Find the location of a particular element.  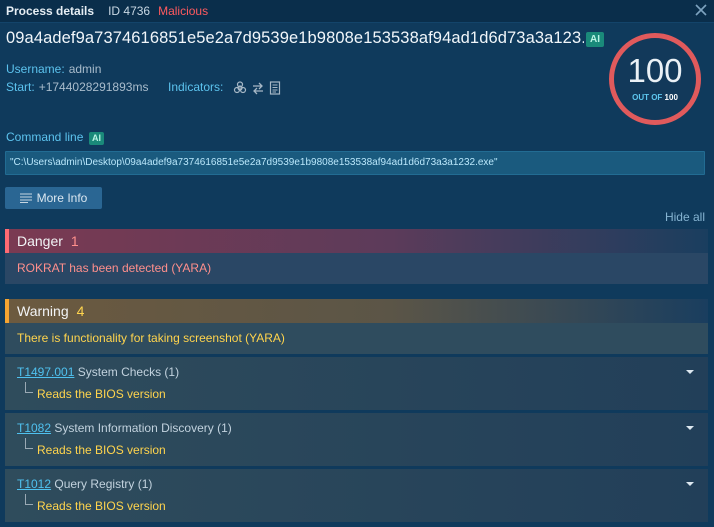

danger-label: Danger is located at coordinates (40, 241).